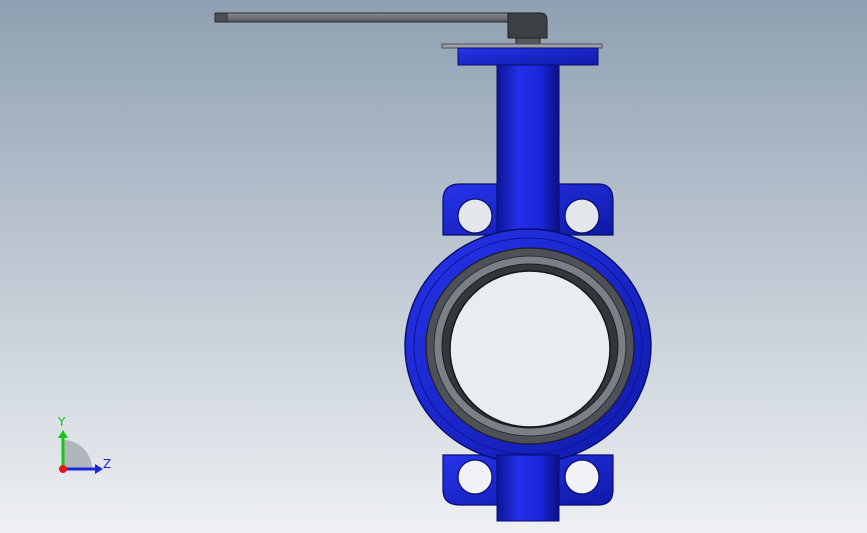 Image resolution: width=867 pixels, height=533 pixels. I want to click on valve-liner, so click(530, 346).